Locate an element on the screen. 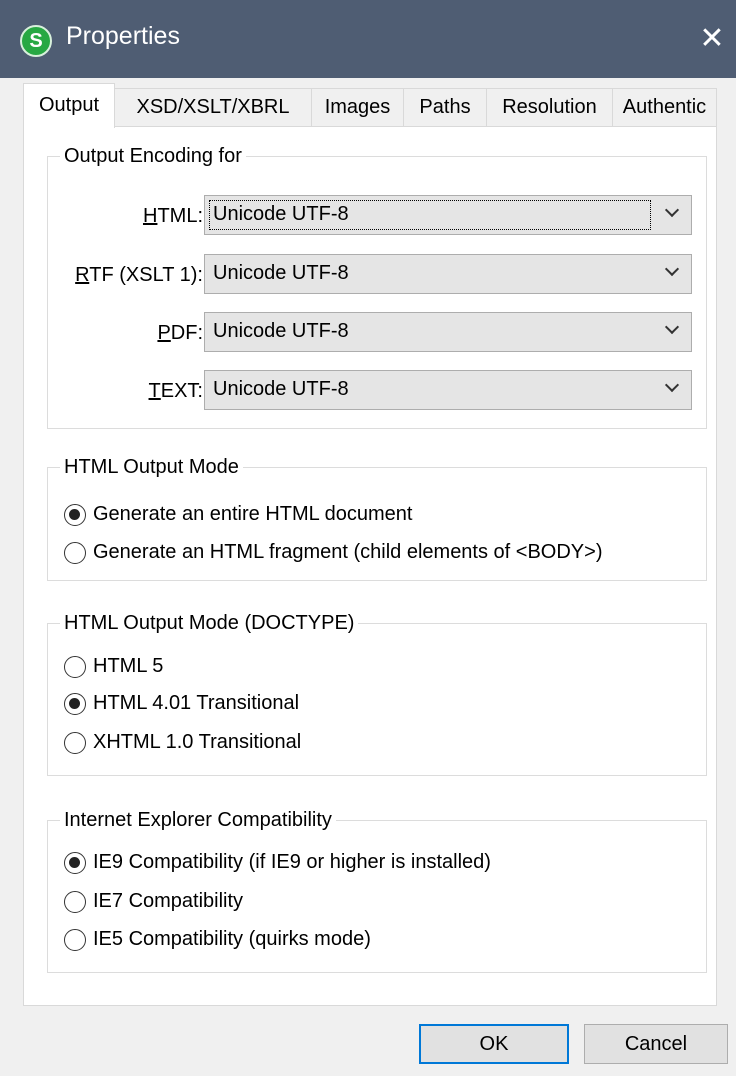  tab-output: Output is located at coordinates (69, 105).